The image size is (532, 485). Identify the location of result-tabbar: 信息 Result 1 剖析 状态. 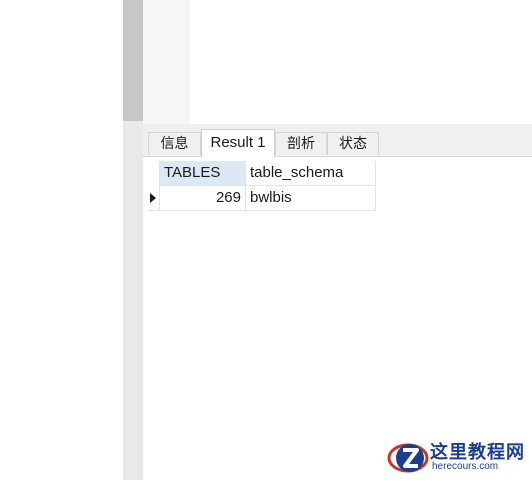
(337, 142).